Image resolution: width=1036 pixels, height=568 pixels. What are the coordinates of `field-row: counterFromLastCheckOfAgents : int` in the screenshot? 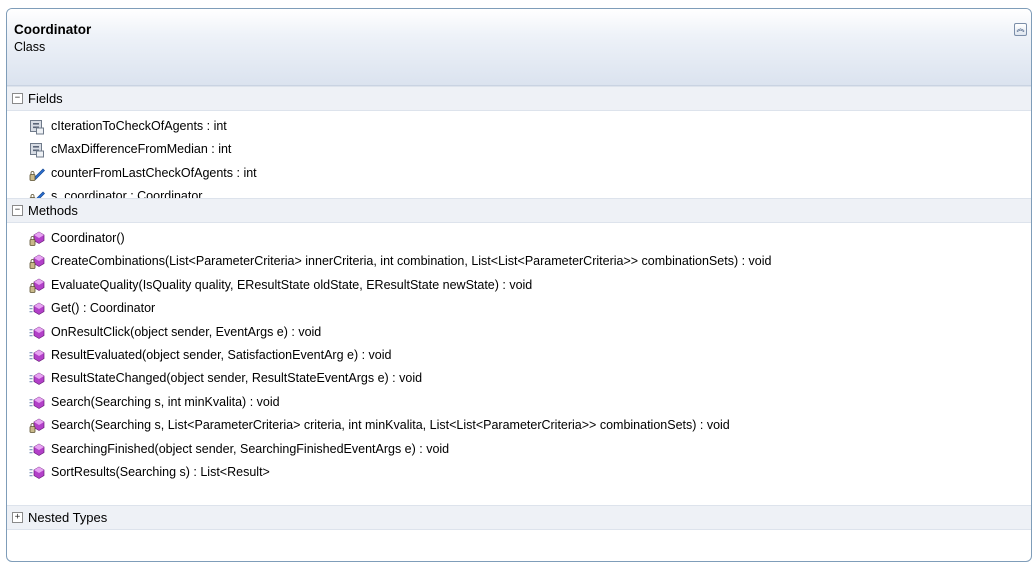 It's located at (519, 173).